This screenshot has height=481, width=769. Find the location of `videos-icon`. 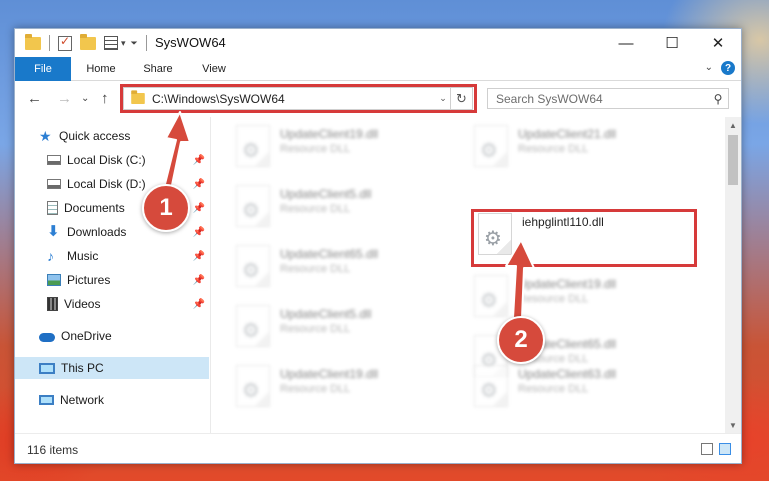

videos-icon is located at coordinates (52, 304).